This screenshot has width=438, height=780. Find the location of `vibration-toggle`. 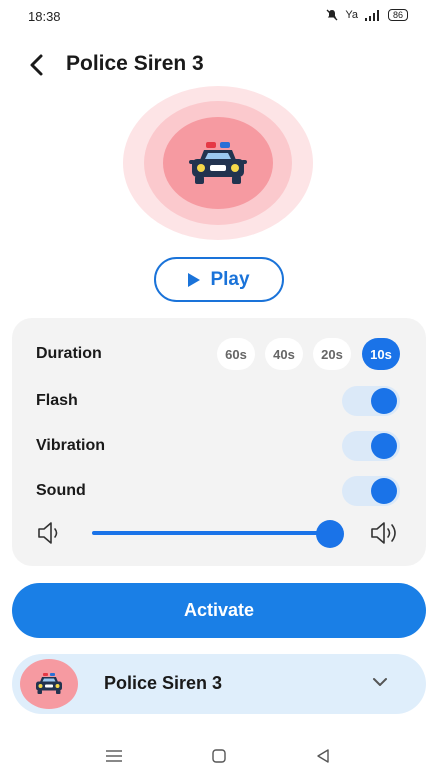

vibration-toggle is located at coordinates (371, 446).